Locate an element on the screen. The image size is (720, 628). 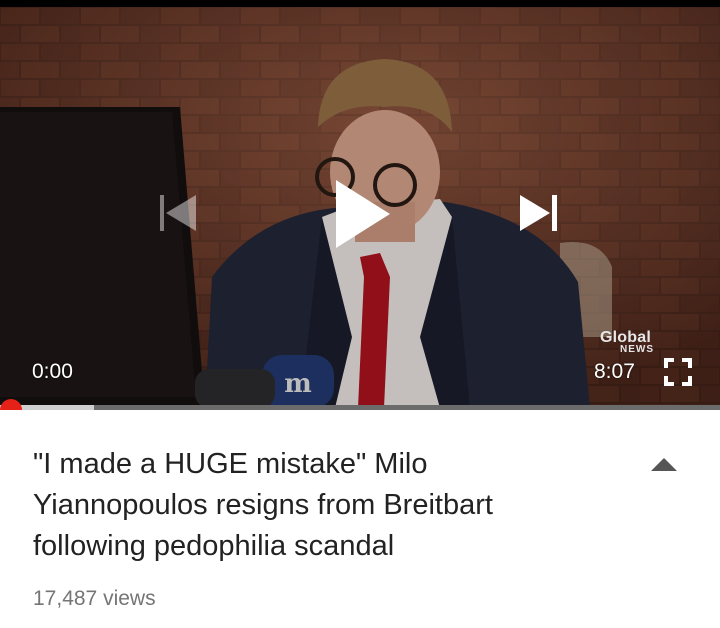
global-news-logo: Global NEWS is located at coordinates (627, 342).